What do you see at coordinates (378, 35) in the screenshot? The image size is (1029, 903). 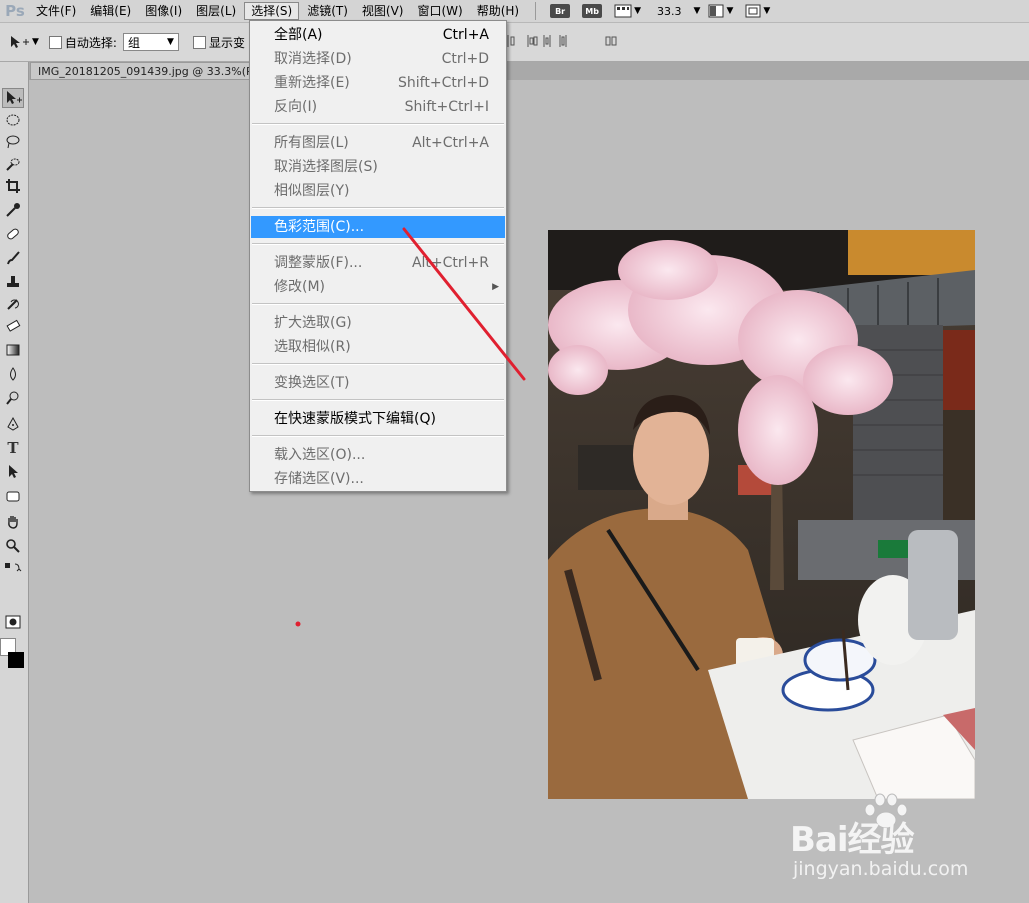 I see `menu-item-select-all: 全部(A) Ctrl+A` at bounding box center [378, 35].